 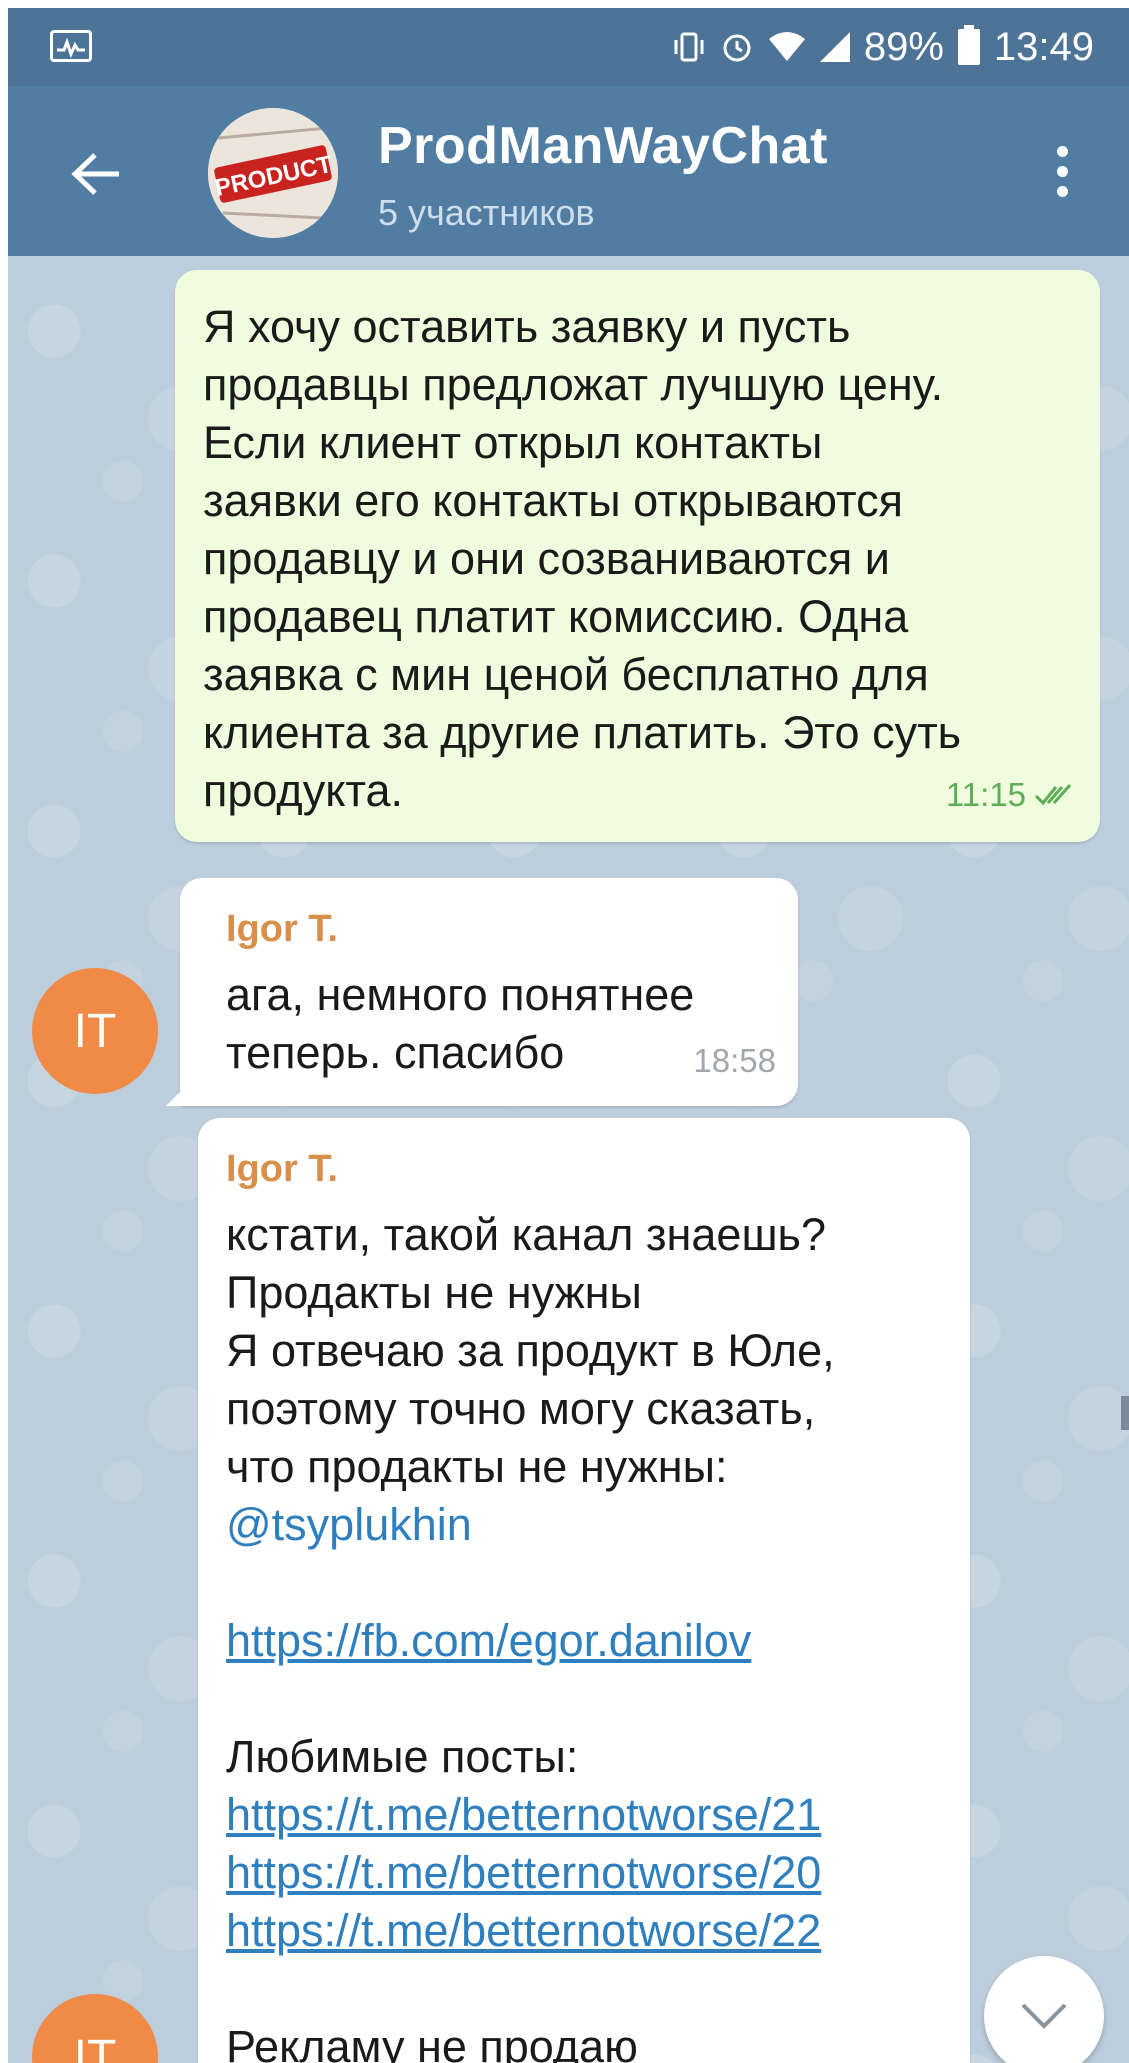 What do you see at coordinates (689, 47) in the screenshot?
I see `vibrate-icon` at bounding box center [689, 47].